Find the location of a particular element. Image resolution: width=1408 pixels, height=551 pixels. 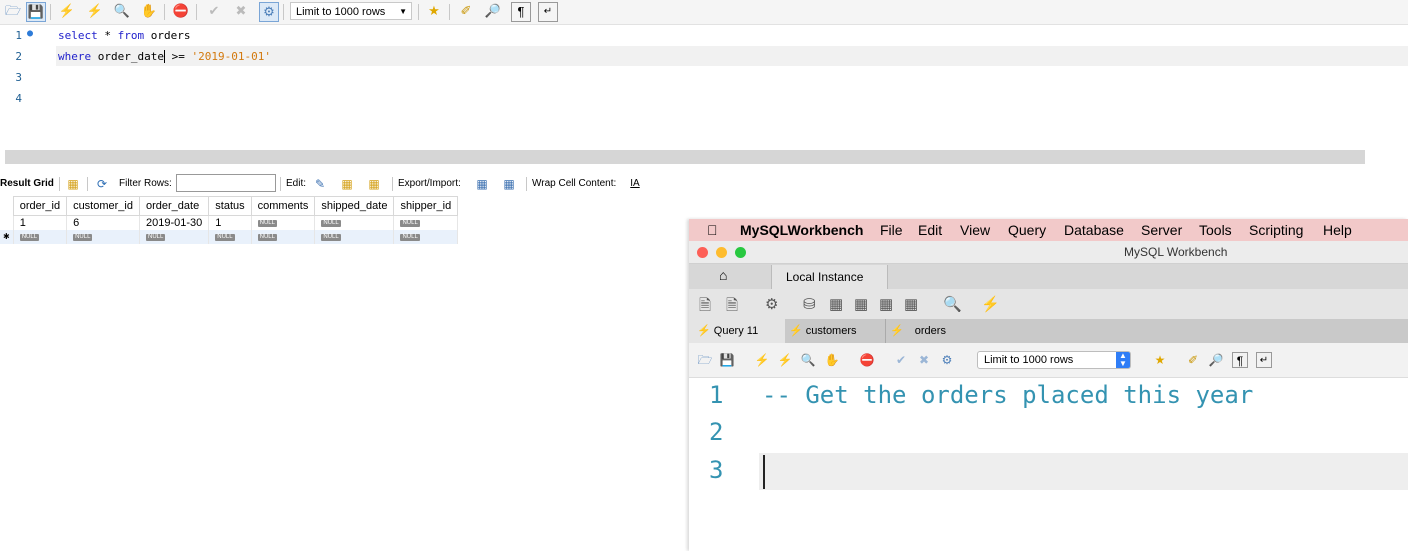

toolbar-separator is located at coordinates (280, 184).